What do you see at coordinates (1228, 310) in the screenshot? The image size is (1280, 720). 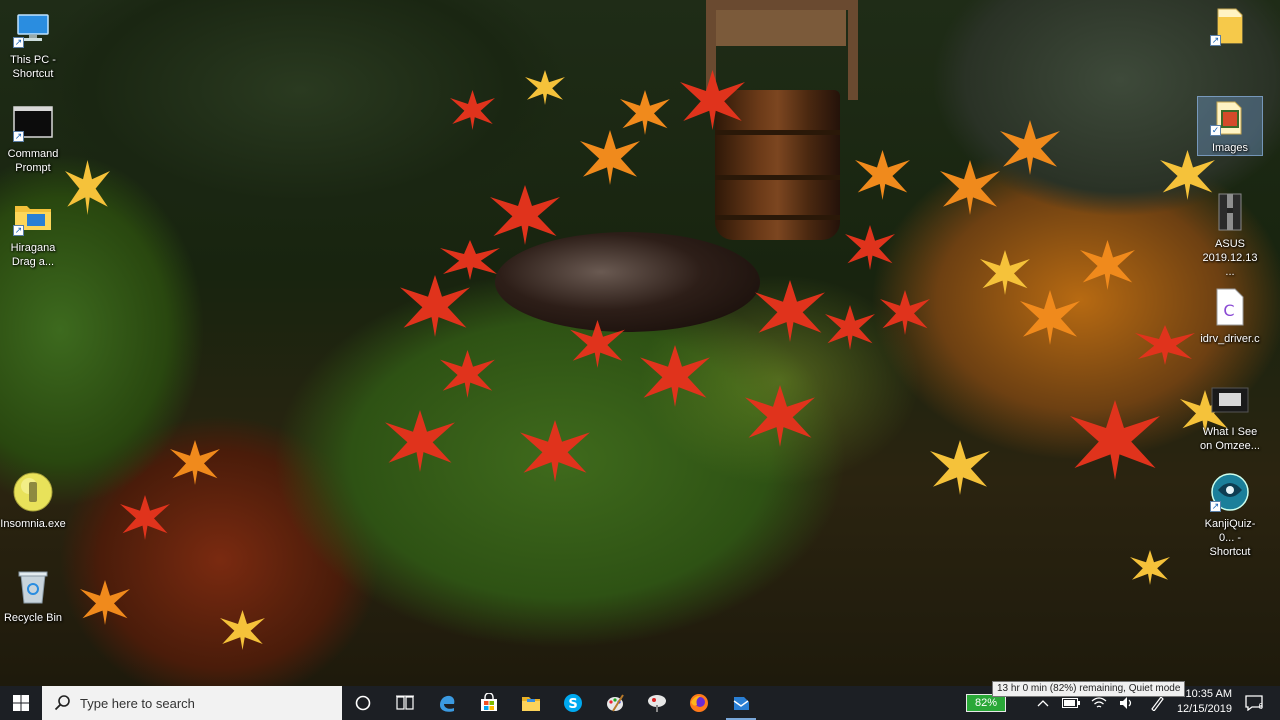 I see `svg-text: C` at bounding box center [1228, 310].